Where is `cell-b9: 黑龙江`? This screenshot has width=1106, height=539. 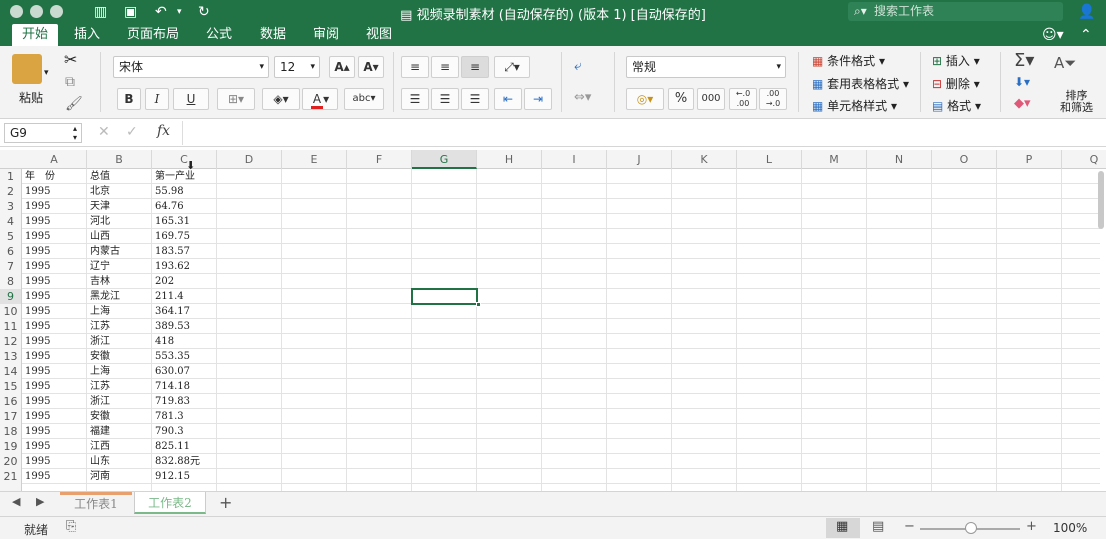
cell-b9: 黑龙江 is located at coordinates (119, 296).